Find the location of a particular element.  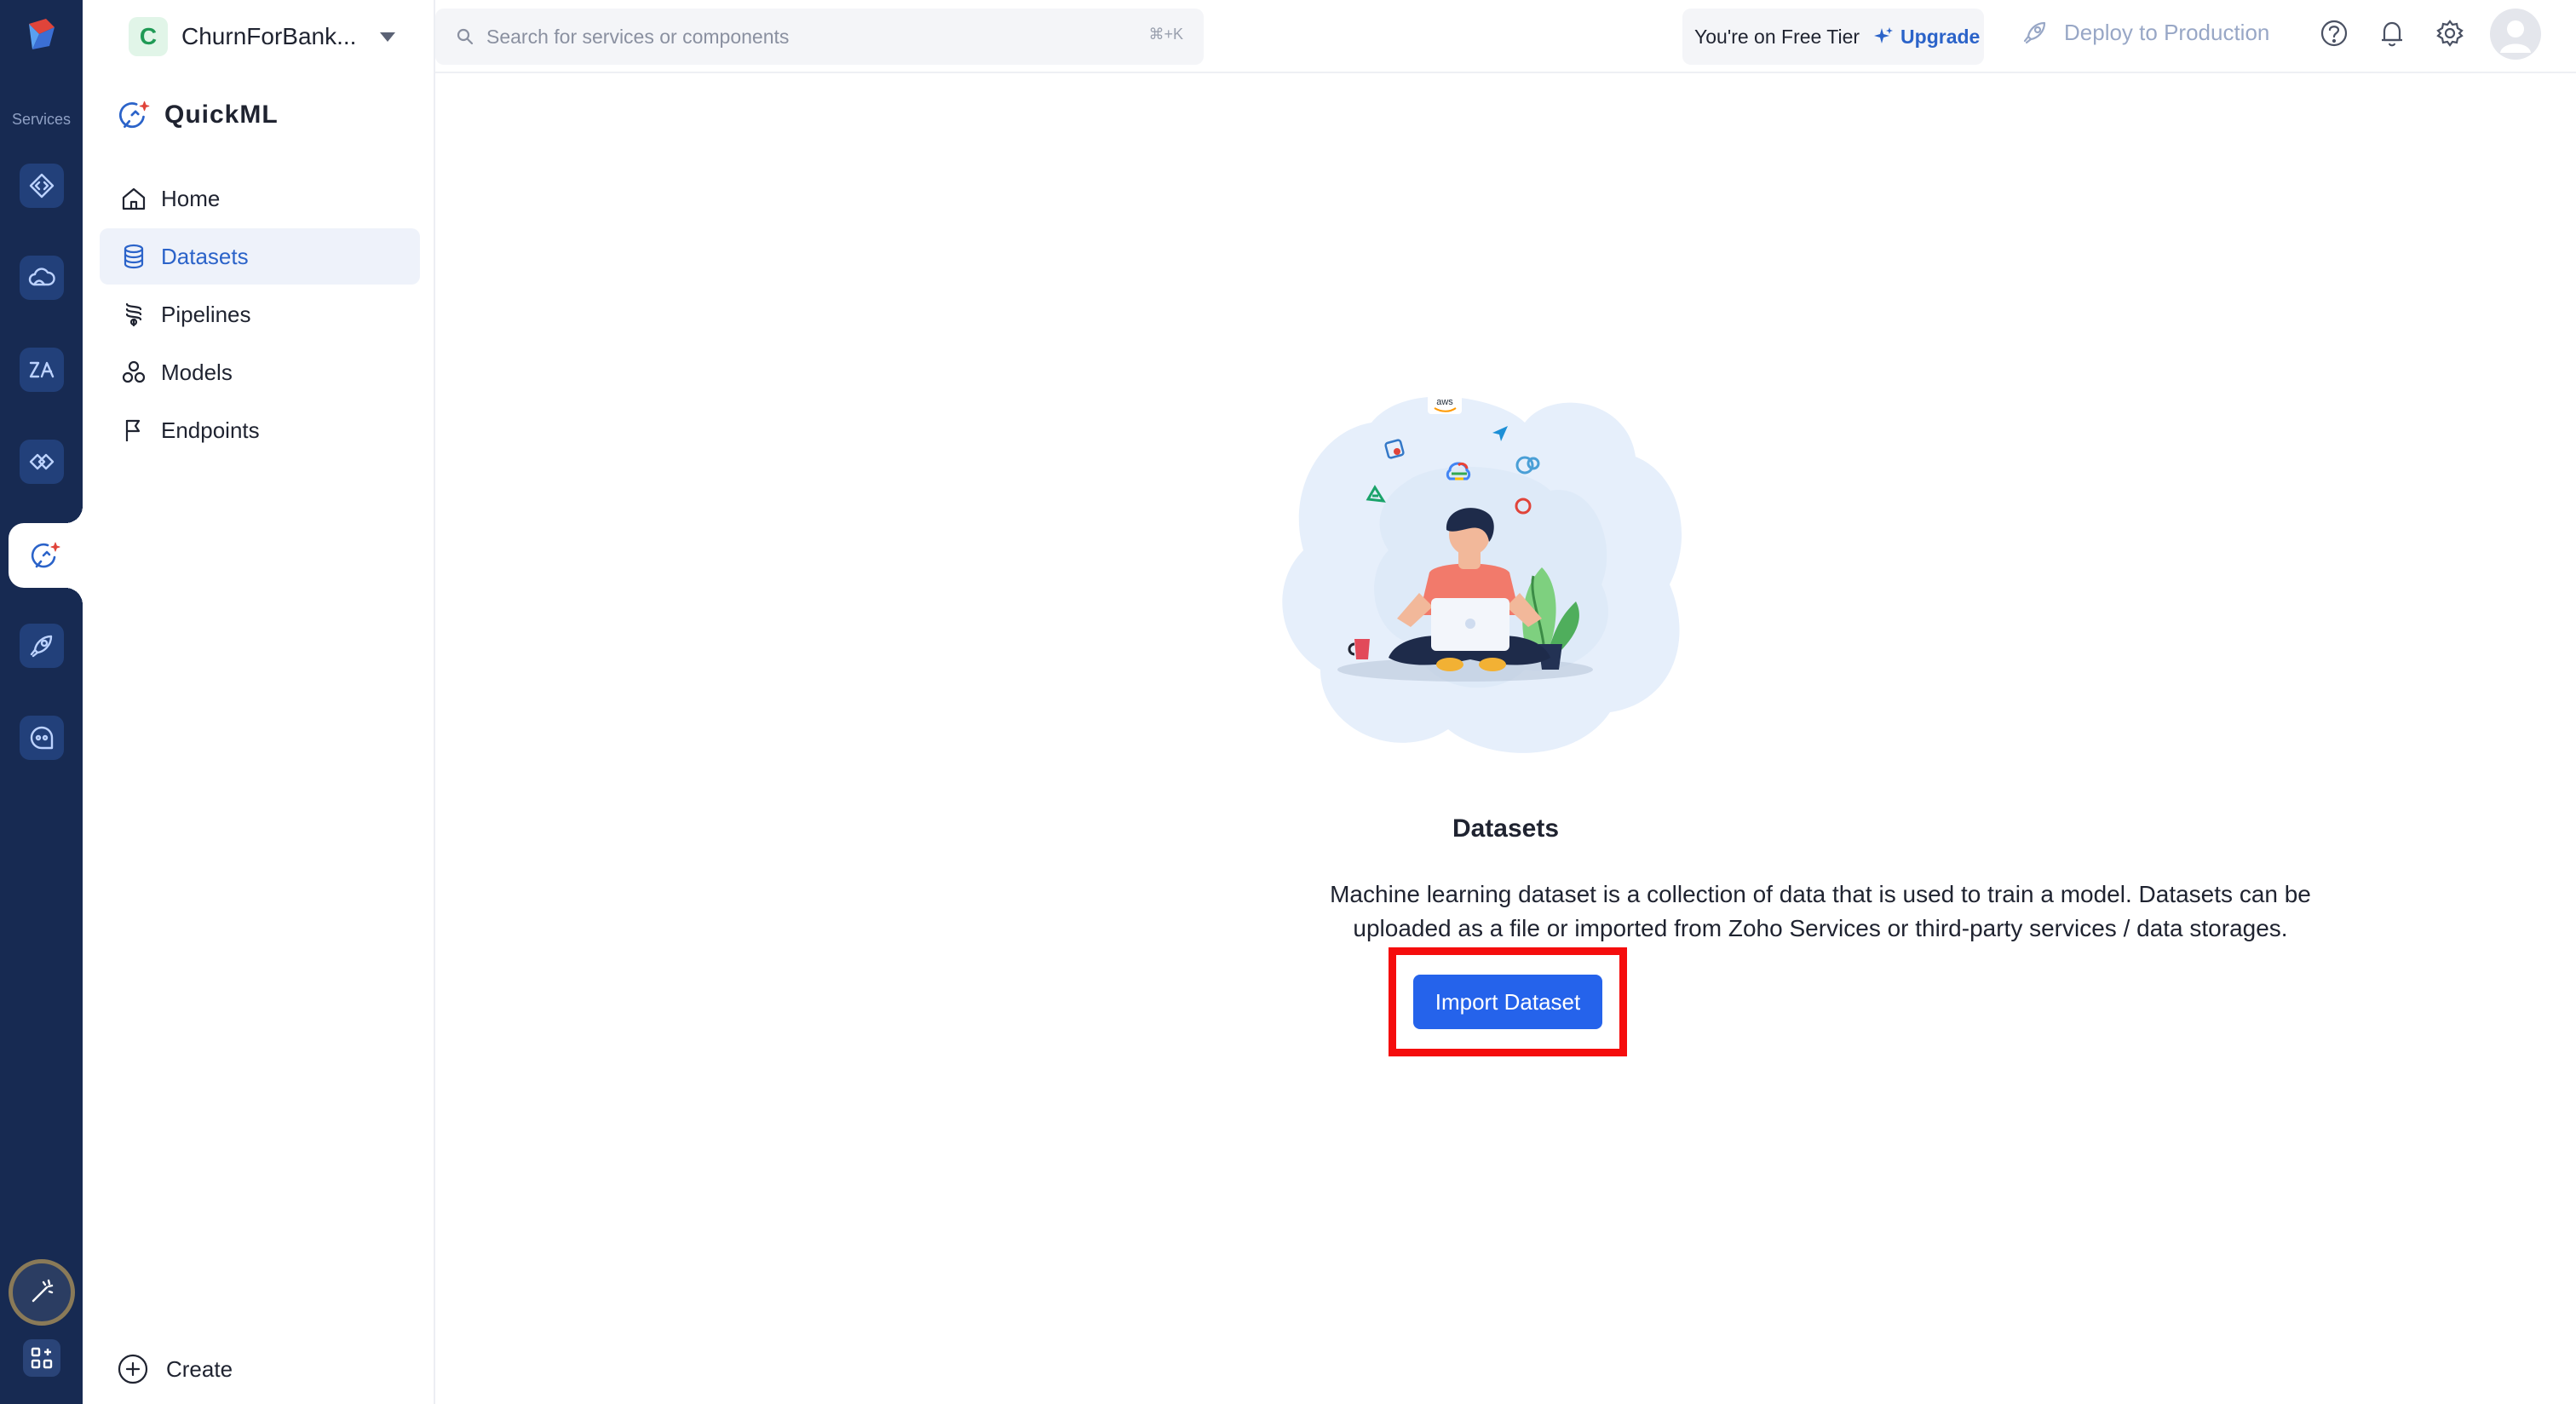

create-button: Create is located at coordinates (175, 1369).